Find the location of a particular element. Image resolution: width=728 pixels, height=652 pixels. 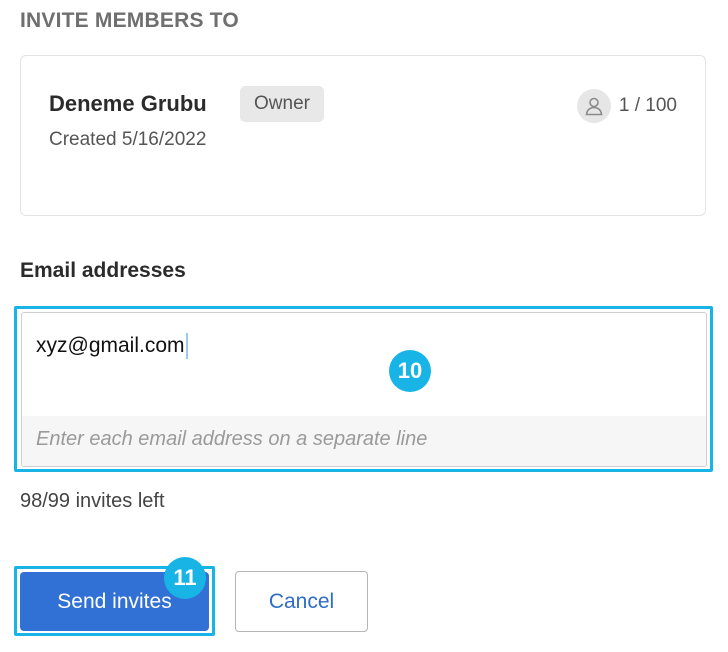

email-value: xyz@gmail.com is located at coordinates (112, 346).